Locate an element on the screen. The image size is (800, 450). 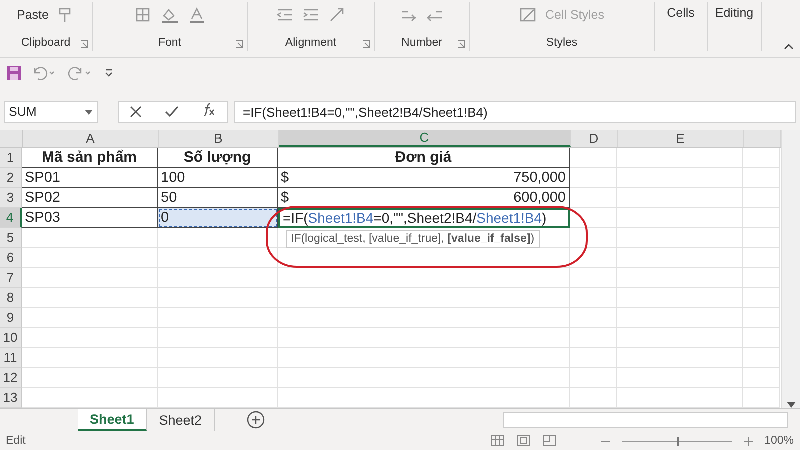
row-header: 9 is located at coordinates (11, 318).